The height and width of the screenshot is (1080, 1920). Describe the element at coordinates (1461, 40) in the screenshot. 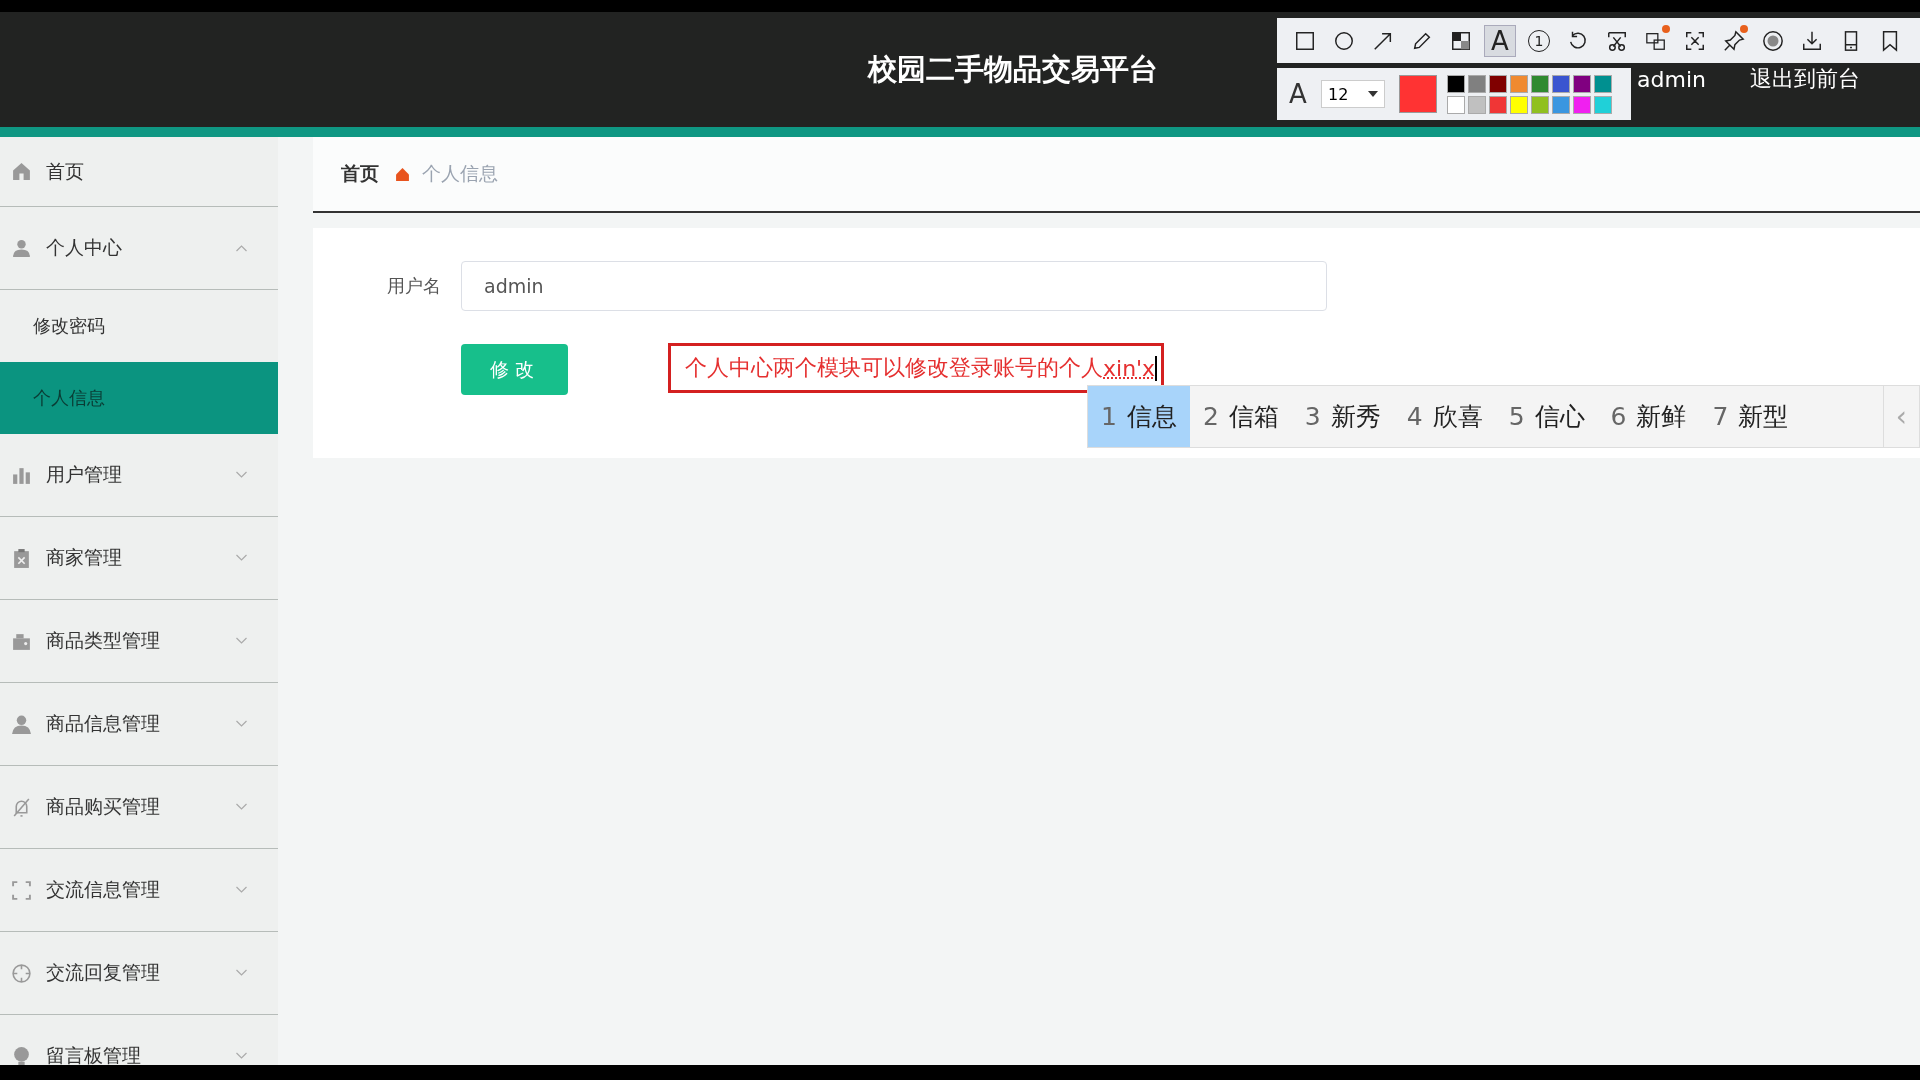

I see `checker-icon` at that location.